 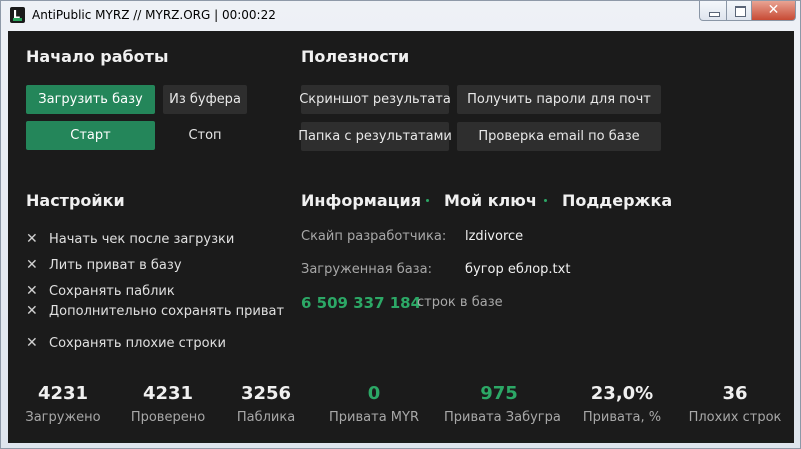 I want to click on screenshot-button: Скриншот результата, so click(x=375, y=99).